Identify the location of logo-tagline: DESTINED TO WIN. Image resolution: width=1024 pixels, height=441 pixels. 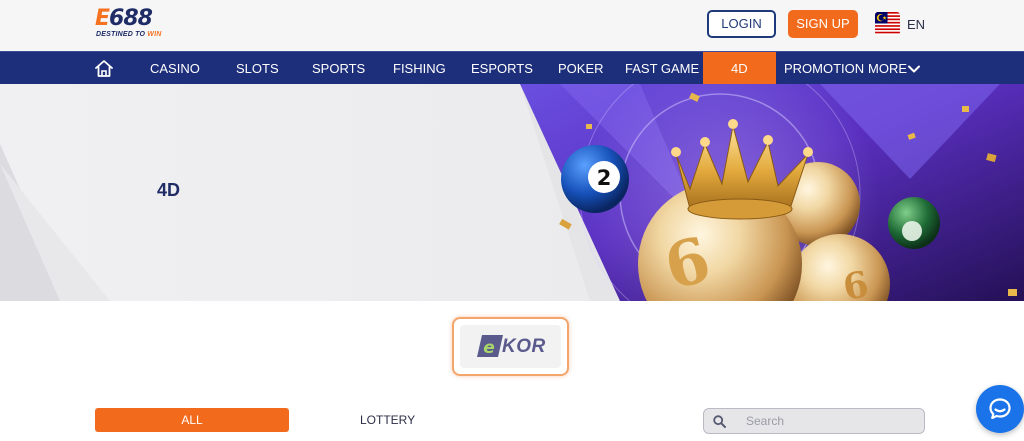
(129, 34).